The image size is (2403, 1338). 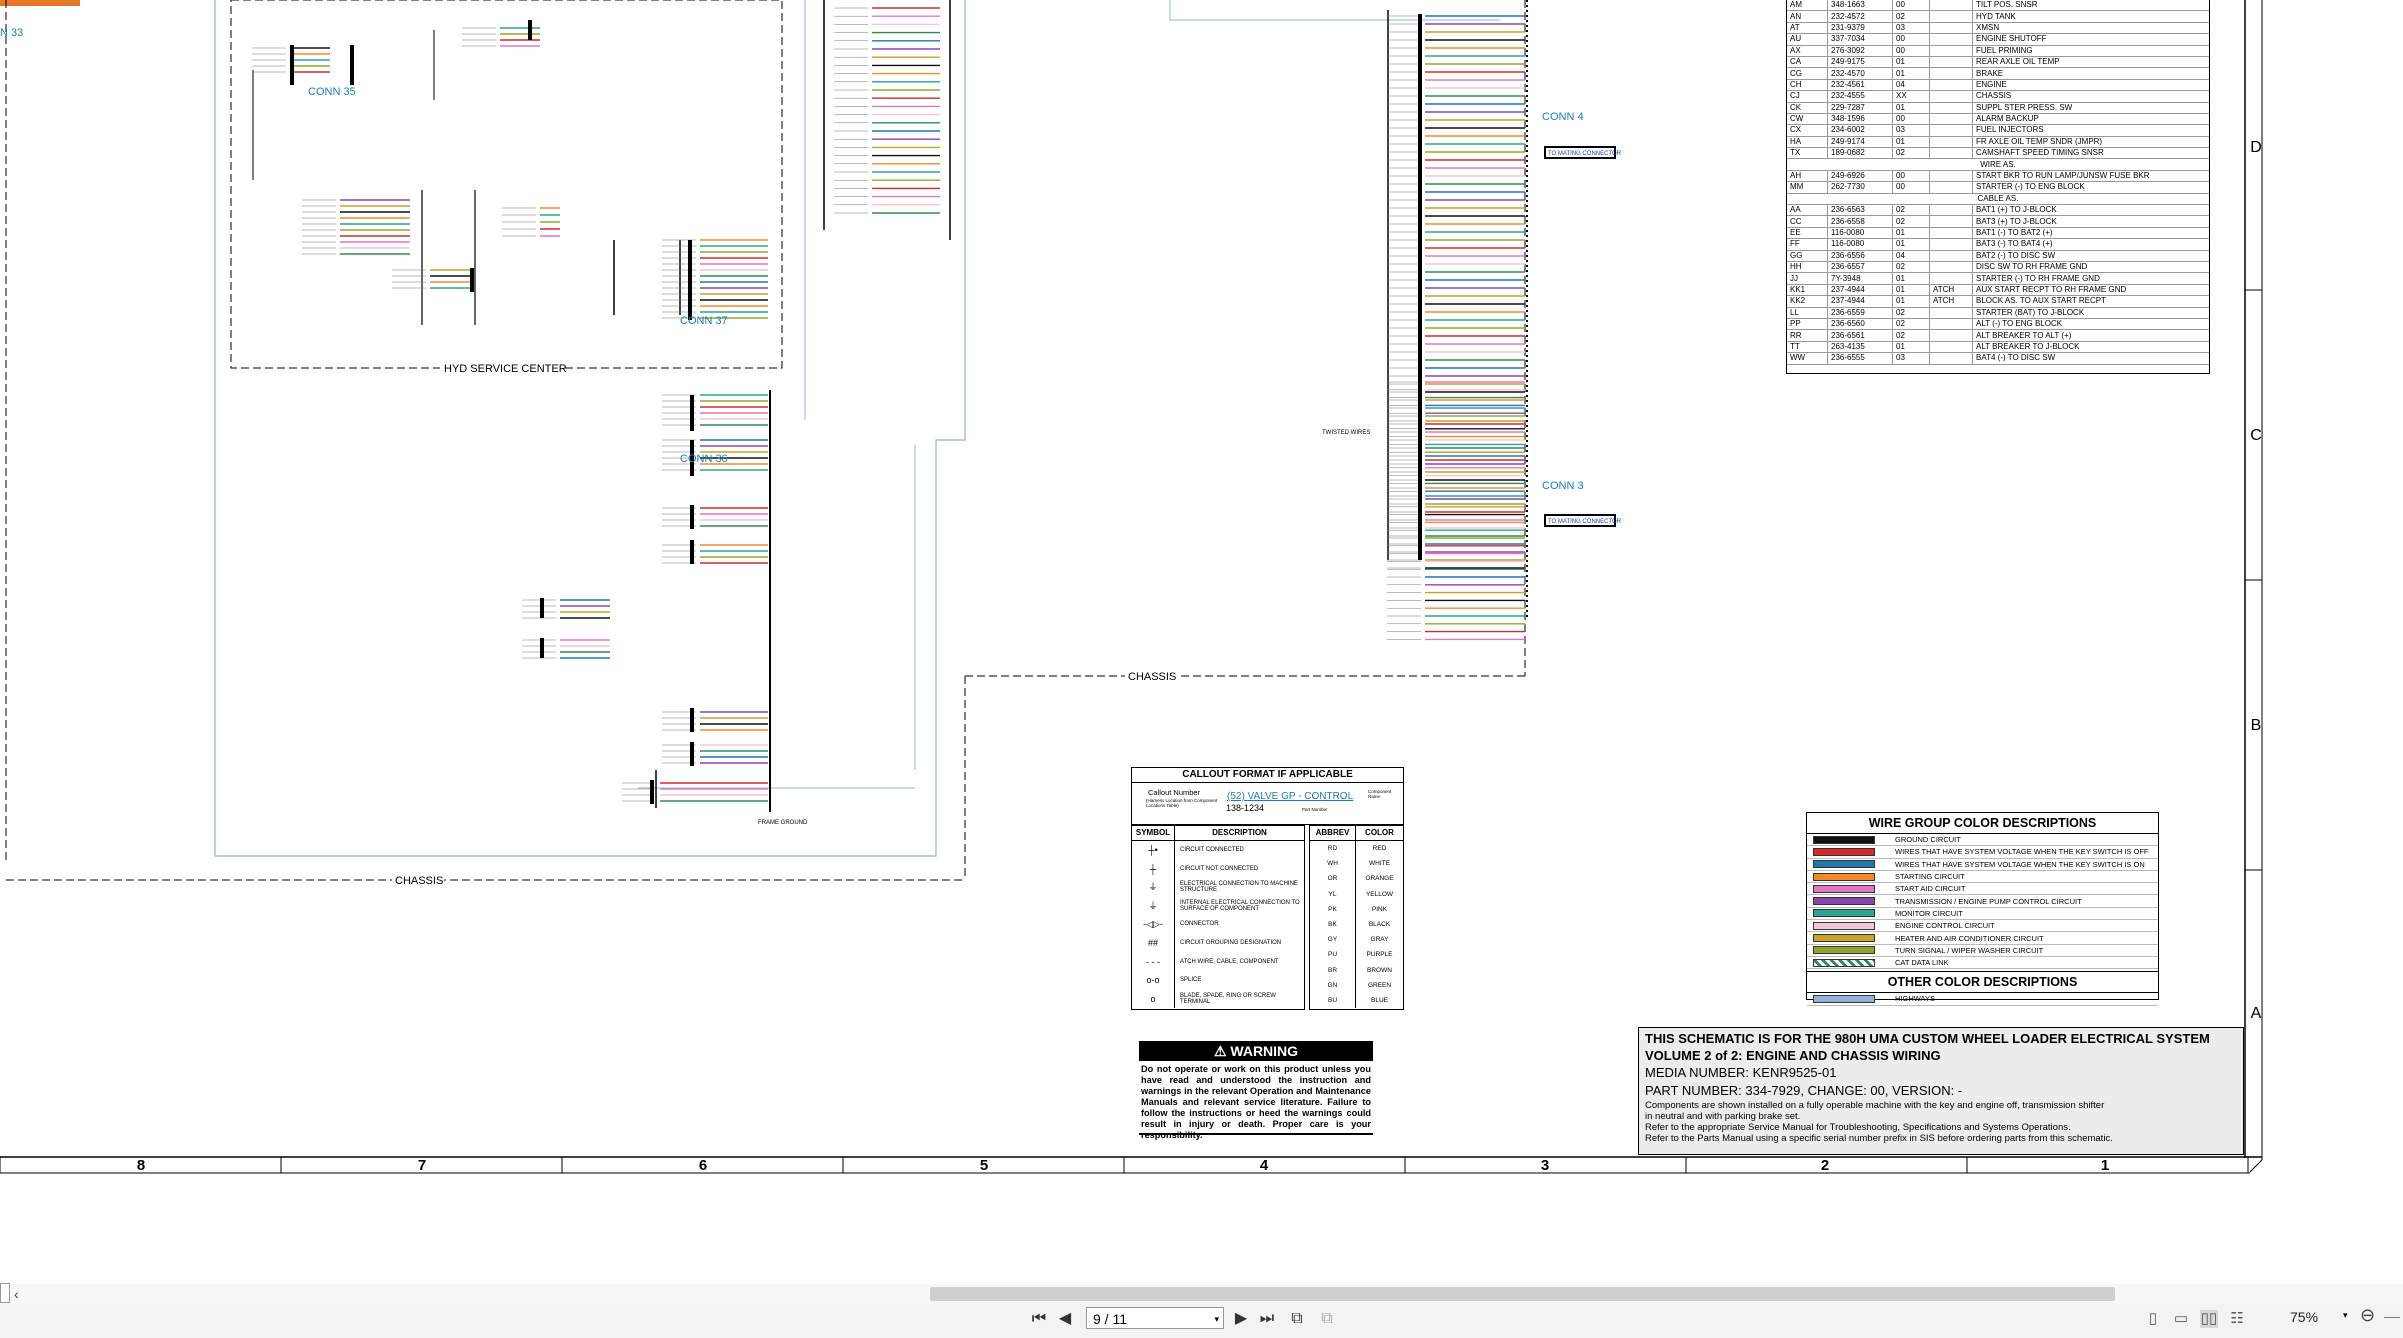 What do you see at coordinates (2345, 1315) in the screenshot?
I see `zoom-dropdown-icon: ▾` at bounding box center [2345, 1315].